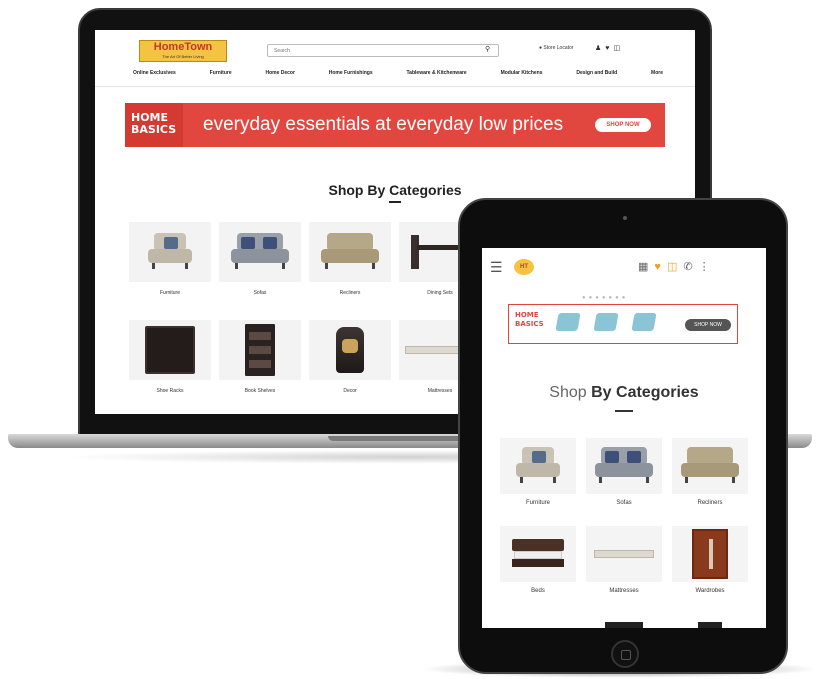 This screenshot has height=679, width=819. What do you see at coordinates (524, 267) in the screenshot?
I see `hometown-logo-badge: HT` at bounding box center [524, 267].